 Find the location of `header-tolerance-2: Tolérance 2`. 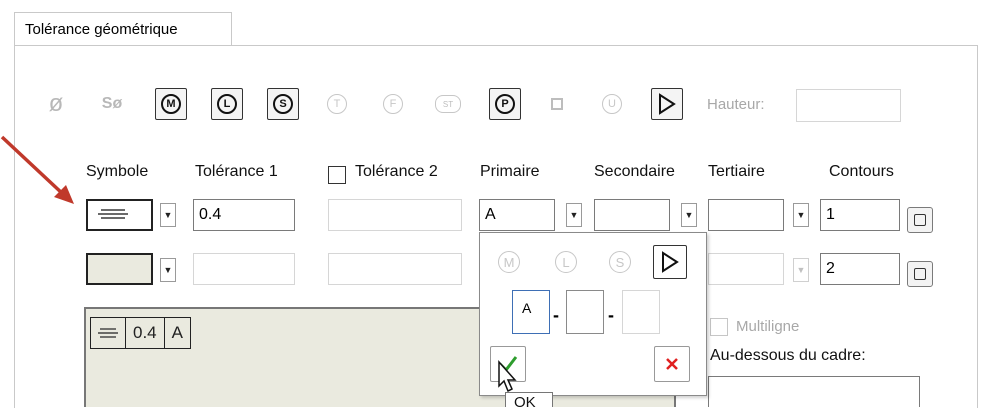

header-tolerance-2: Tolérance 2 is located at coordinates (396, 171).